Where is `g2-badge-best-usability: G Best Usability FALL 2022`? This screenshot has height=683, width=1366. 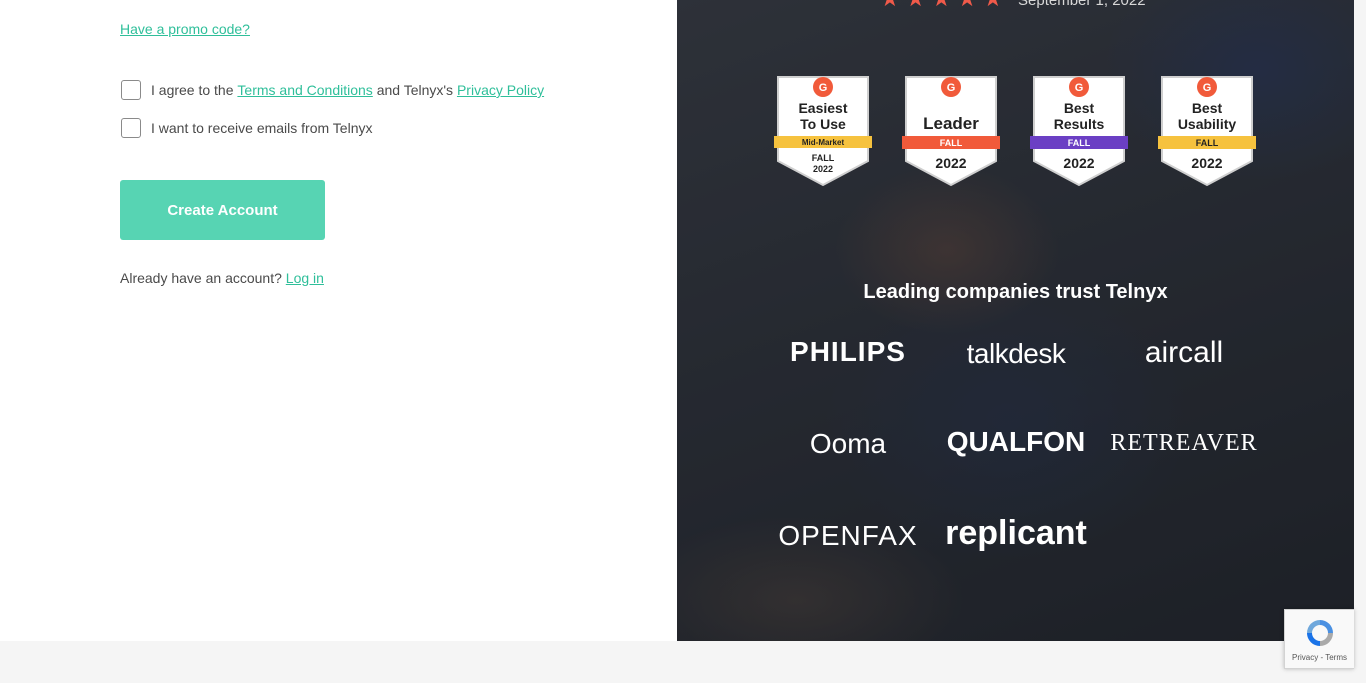 g2-badge-best-usability: G Best Usability FALL 2022 is located at coordinates (1207, 131).